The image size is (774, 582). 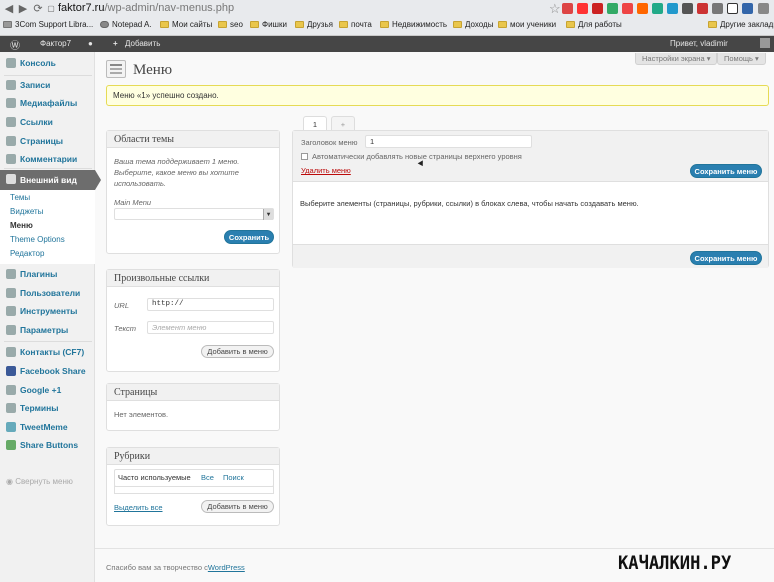 I want to click on sidebar-item-dashboard: Консоль, so click(x=47, y=63).